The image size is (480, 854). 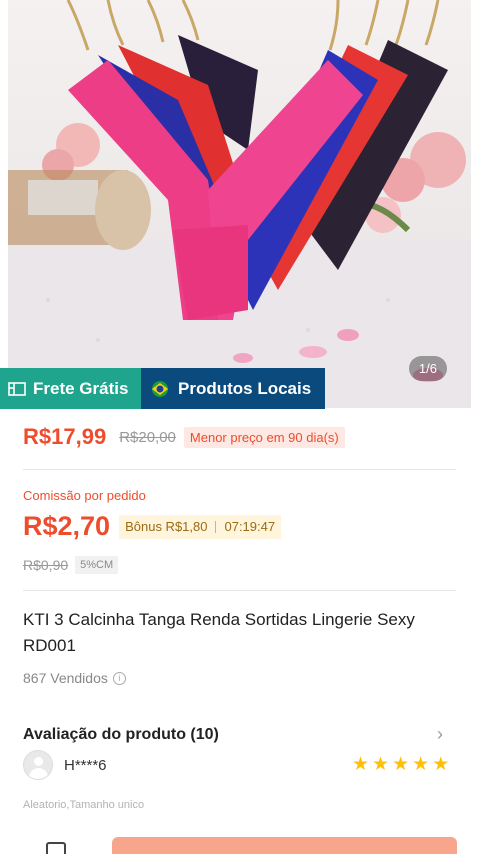 I want to click on reviewer-name: H****6, so click(x=85, y=765).